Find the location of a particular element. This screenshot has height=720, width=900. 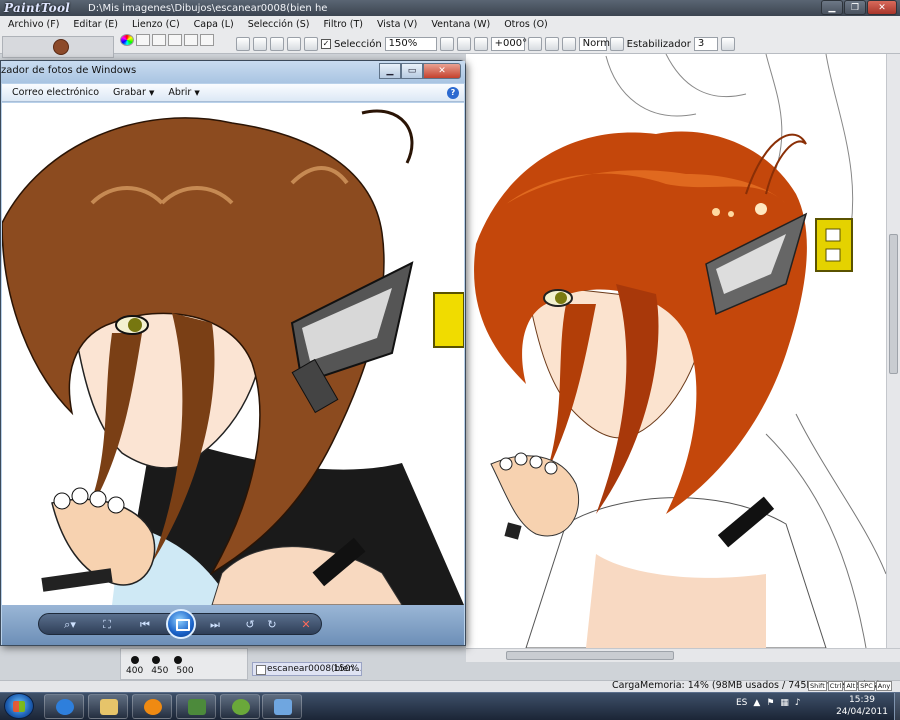

swatches-icon is located at coordinates (175, 40).